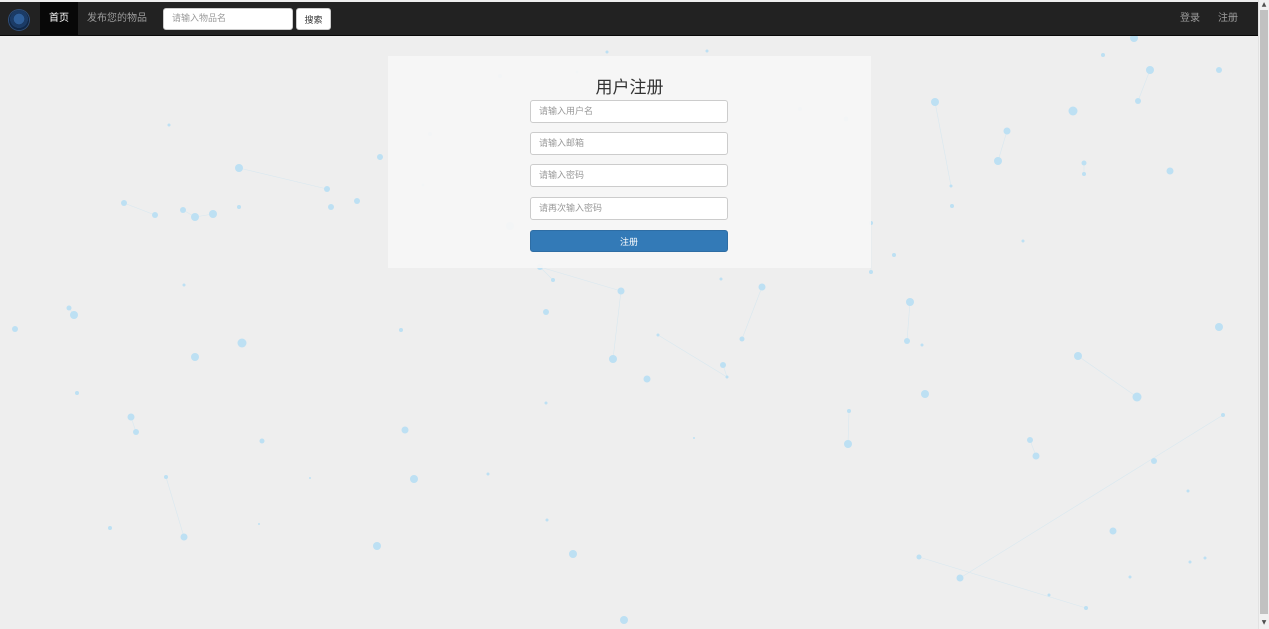 The height and width of the screenshot is (629, 1269). I want to click on page-scrollbar: ▲ ▼, so click(1263, 314).